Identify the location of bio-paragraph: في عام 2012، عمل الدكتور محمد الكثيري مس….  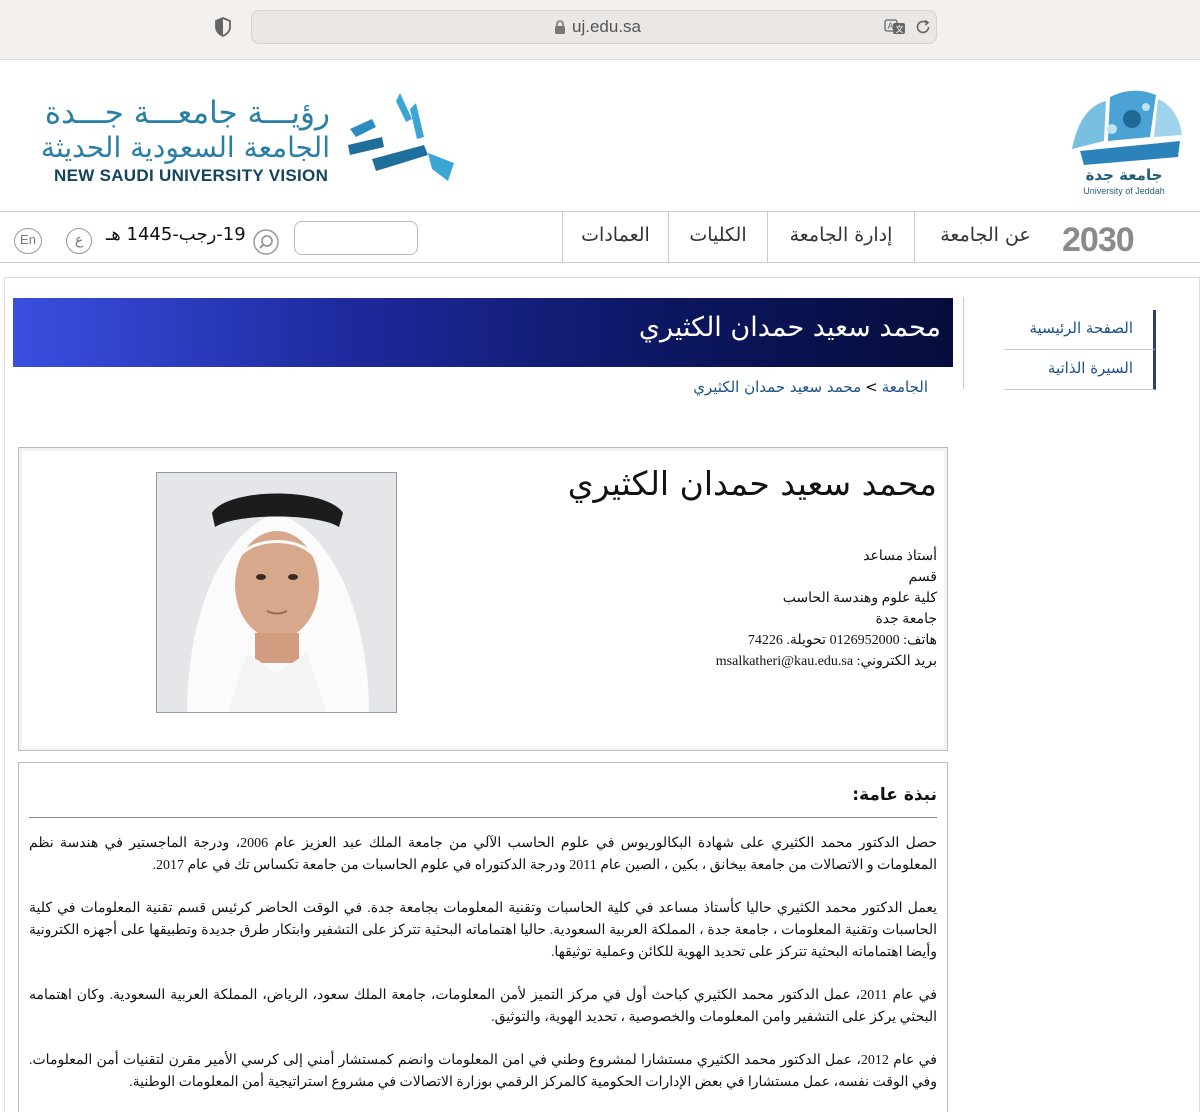
(483, 1071).